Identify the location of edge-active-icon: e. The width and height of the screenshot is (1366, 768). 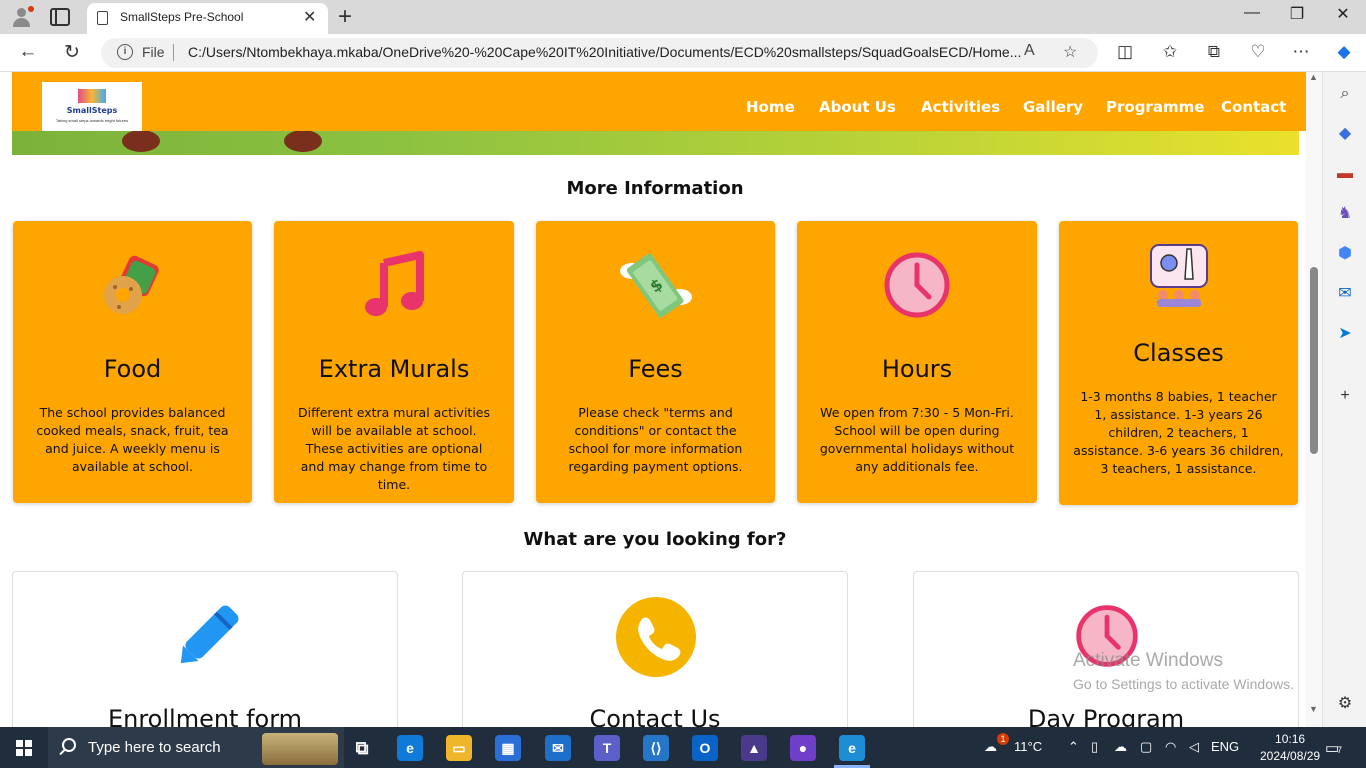
(852, 748).